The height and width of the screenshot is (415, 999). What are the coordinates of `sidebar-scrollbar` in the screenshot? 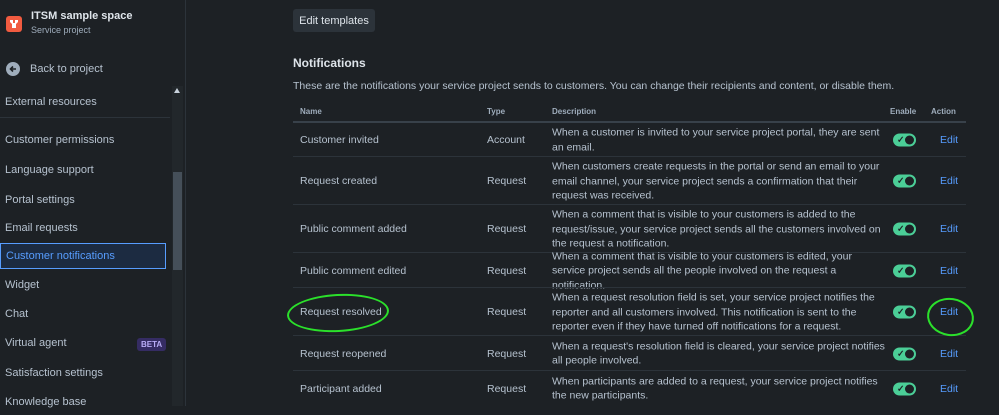 It's located at (177, 246).